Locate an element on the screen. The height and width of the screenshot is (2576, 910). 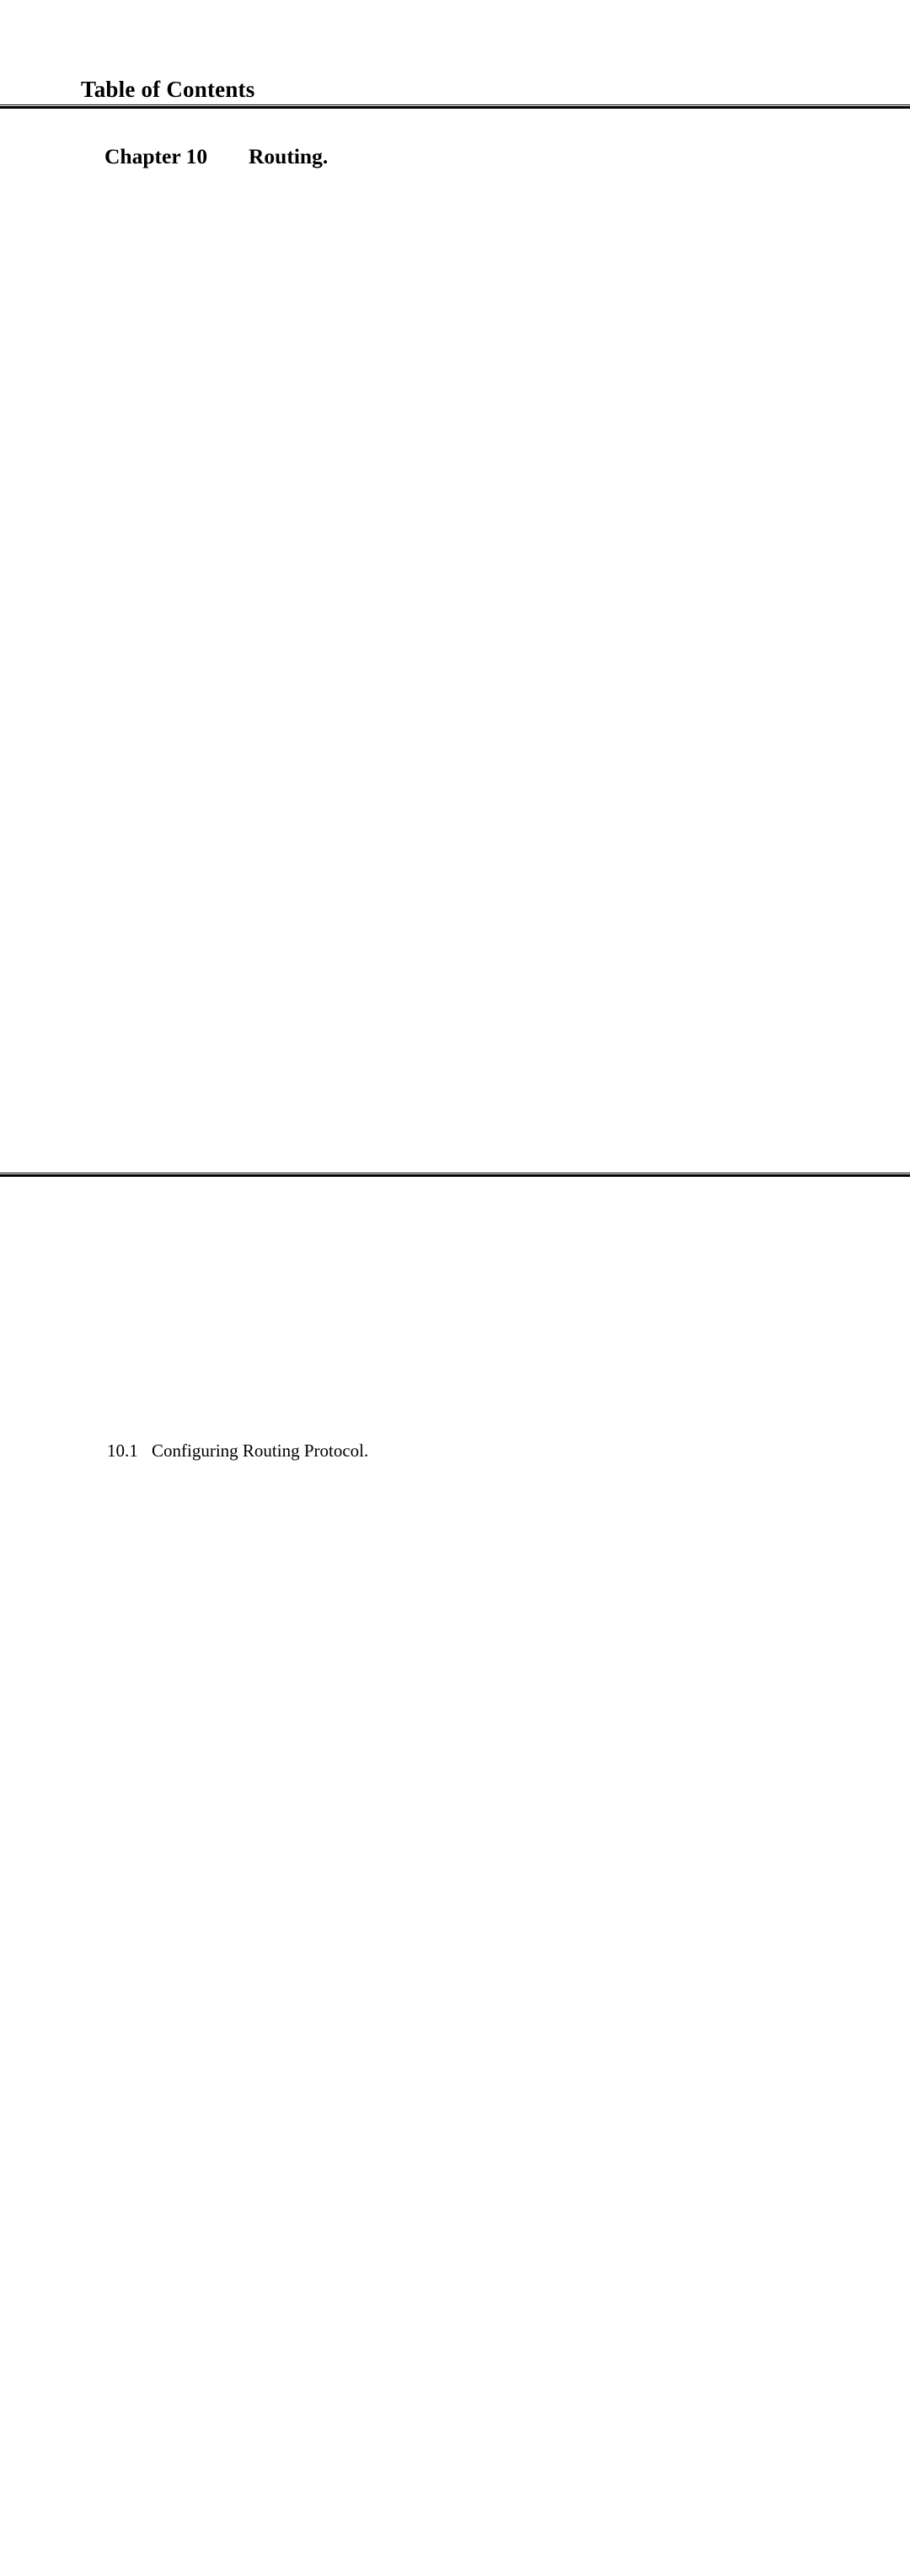
chapter-title: Routing is located at coordinates (286, 156).